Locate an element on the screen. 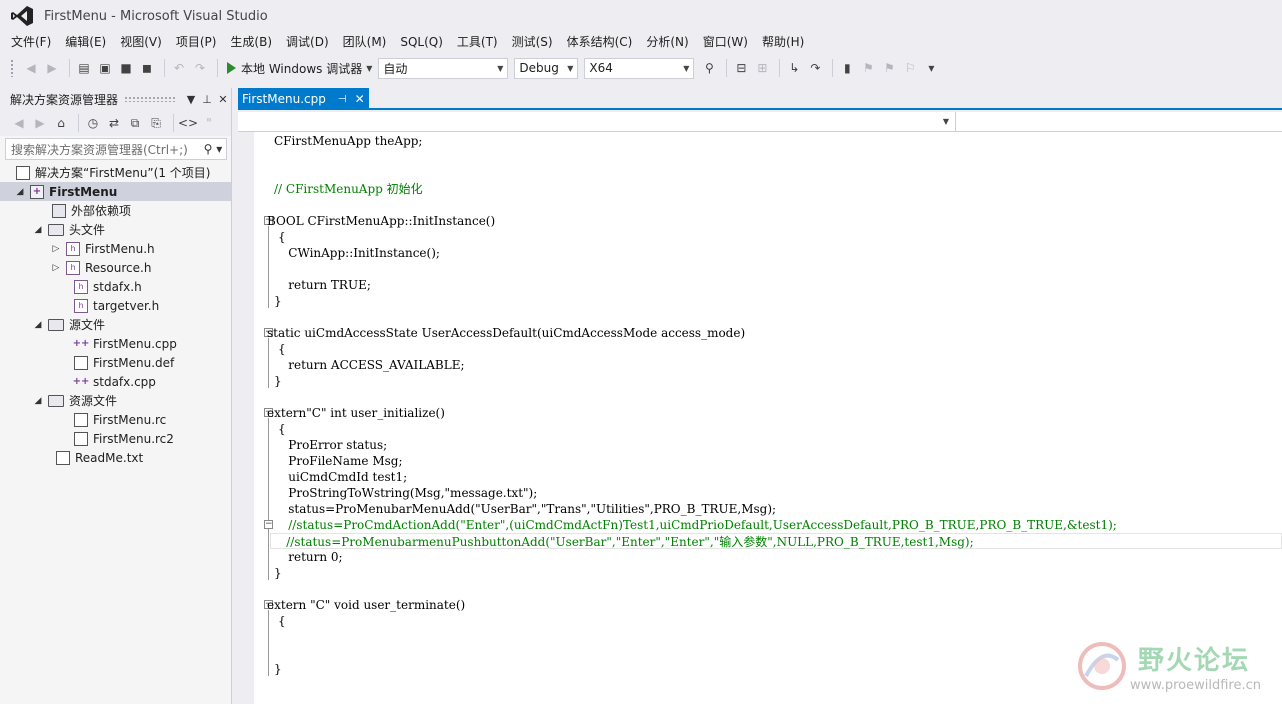 The height and width of the screenshot is (704, 1282). folder-icon is located at coordinates (56, 324).